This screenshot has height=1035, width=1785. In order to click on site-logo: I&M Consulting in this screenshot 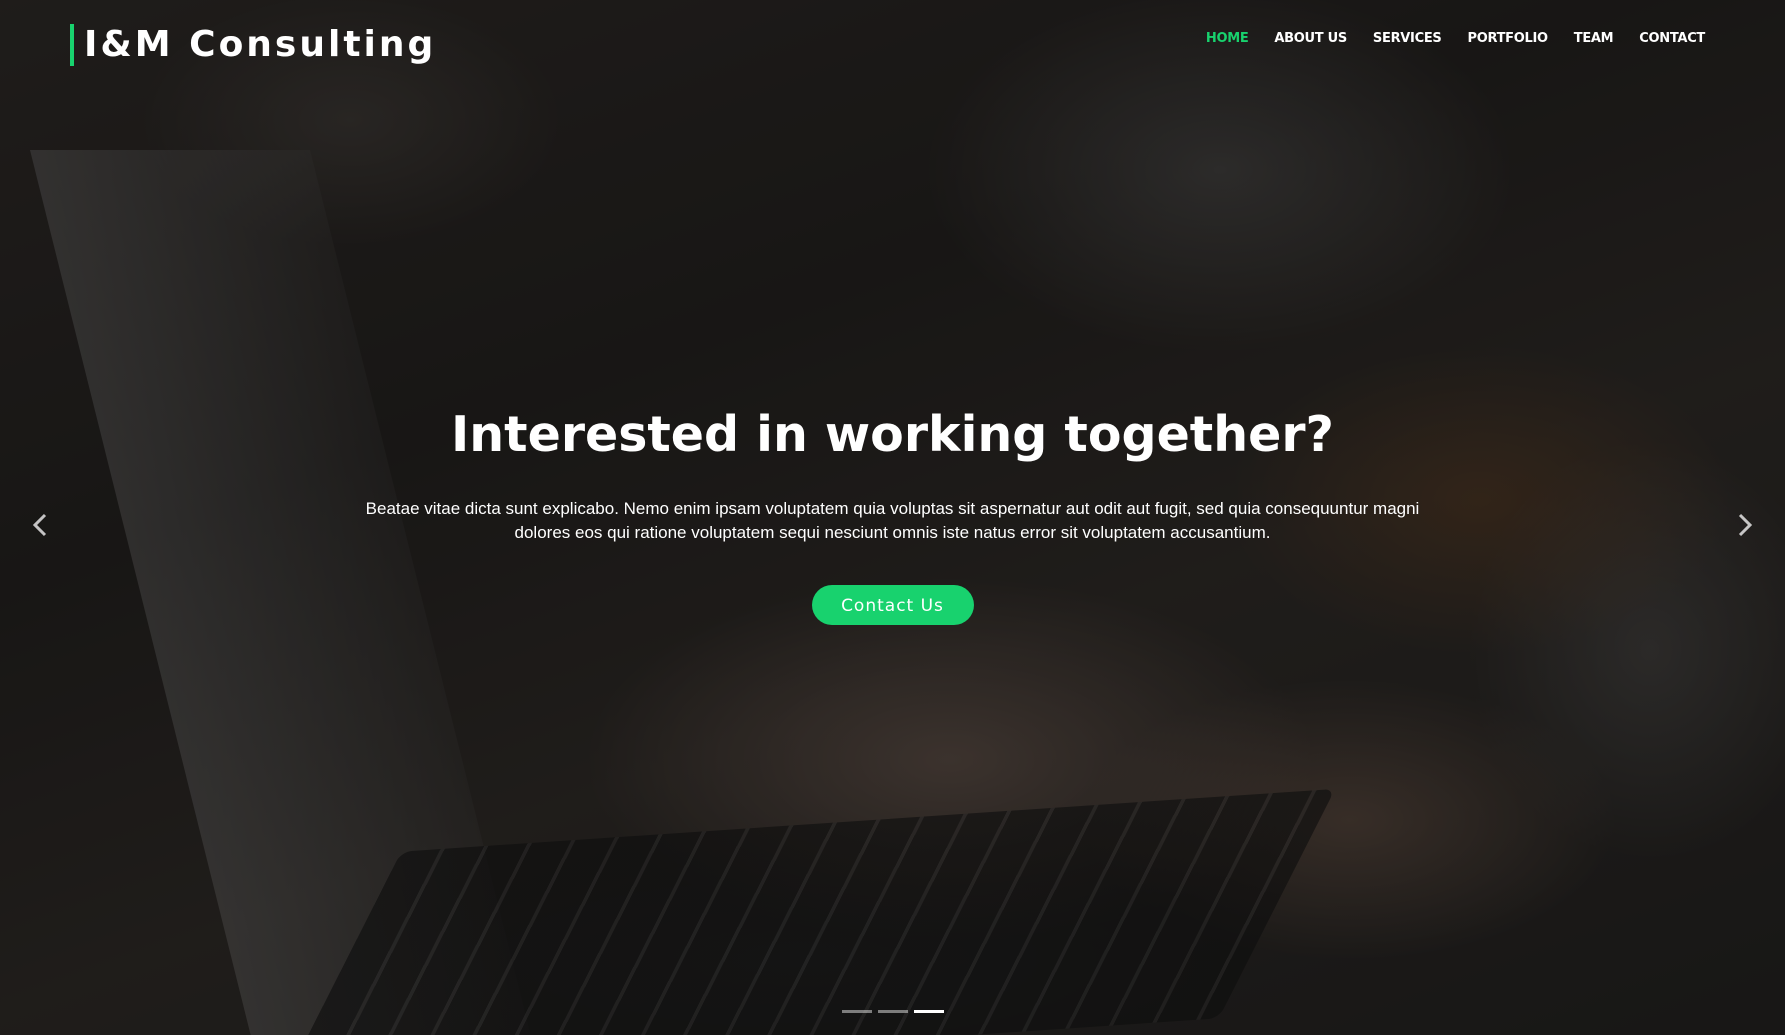, I will do `click(253, 45)`.